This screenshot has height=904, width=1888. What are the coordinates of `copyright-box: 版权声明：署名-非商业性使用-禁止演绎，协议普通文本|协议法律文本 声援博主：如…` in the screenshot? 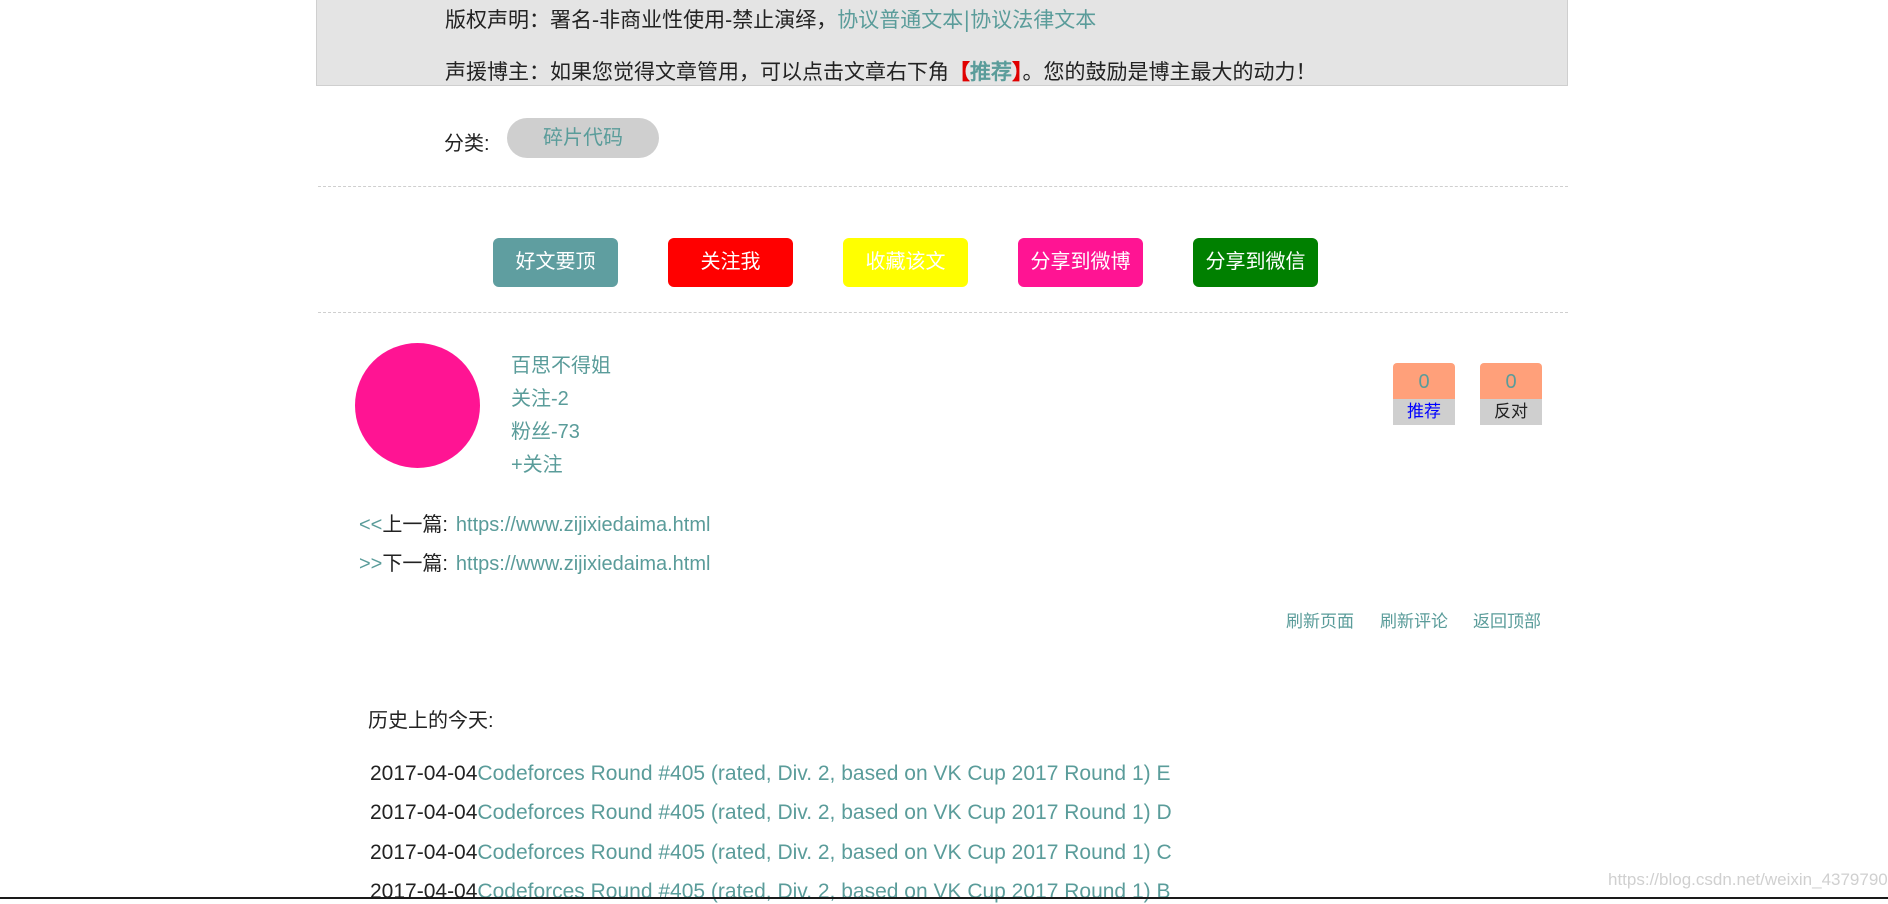 It's located at (942, 43).